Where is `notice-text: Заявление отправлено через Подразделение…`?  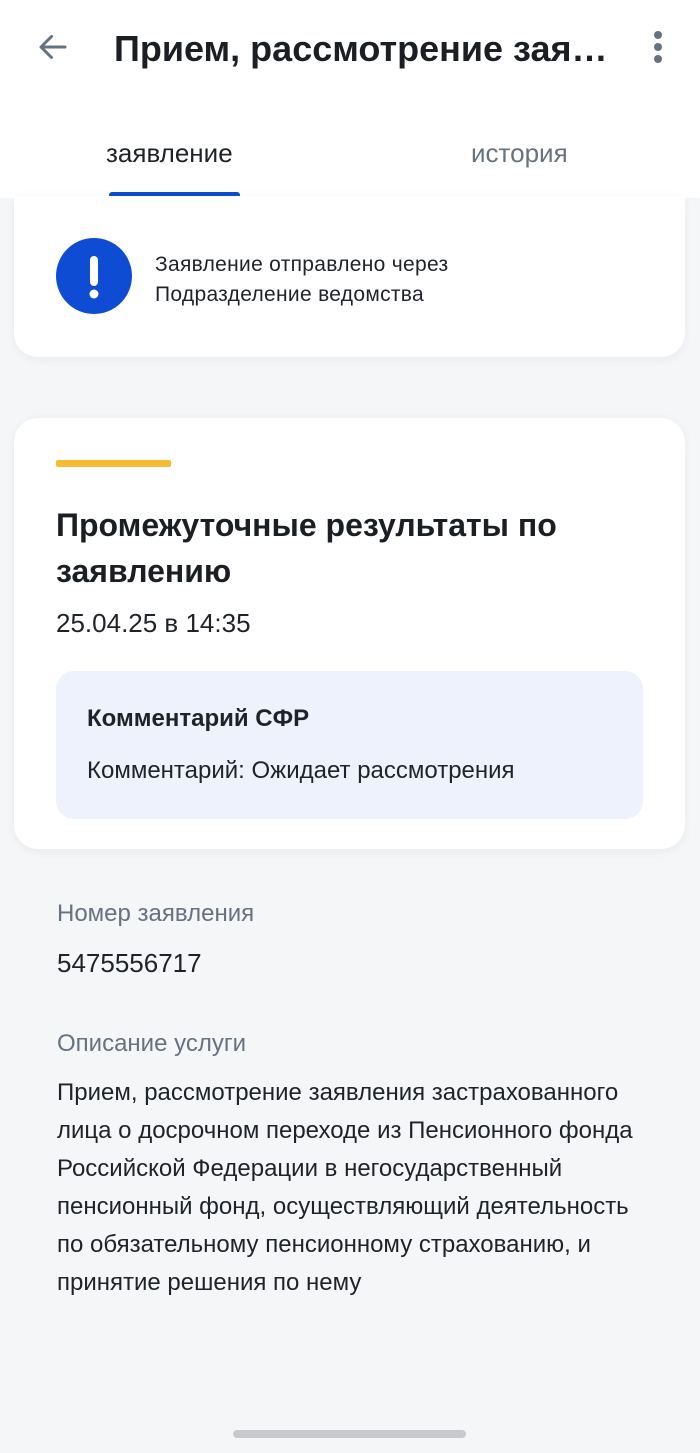
notice-text: Заявление отправлено через Подразделение… is located at coordinates (395, 280).